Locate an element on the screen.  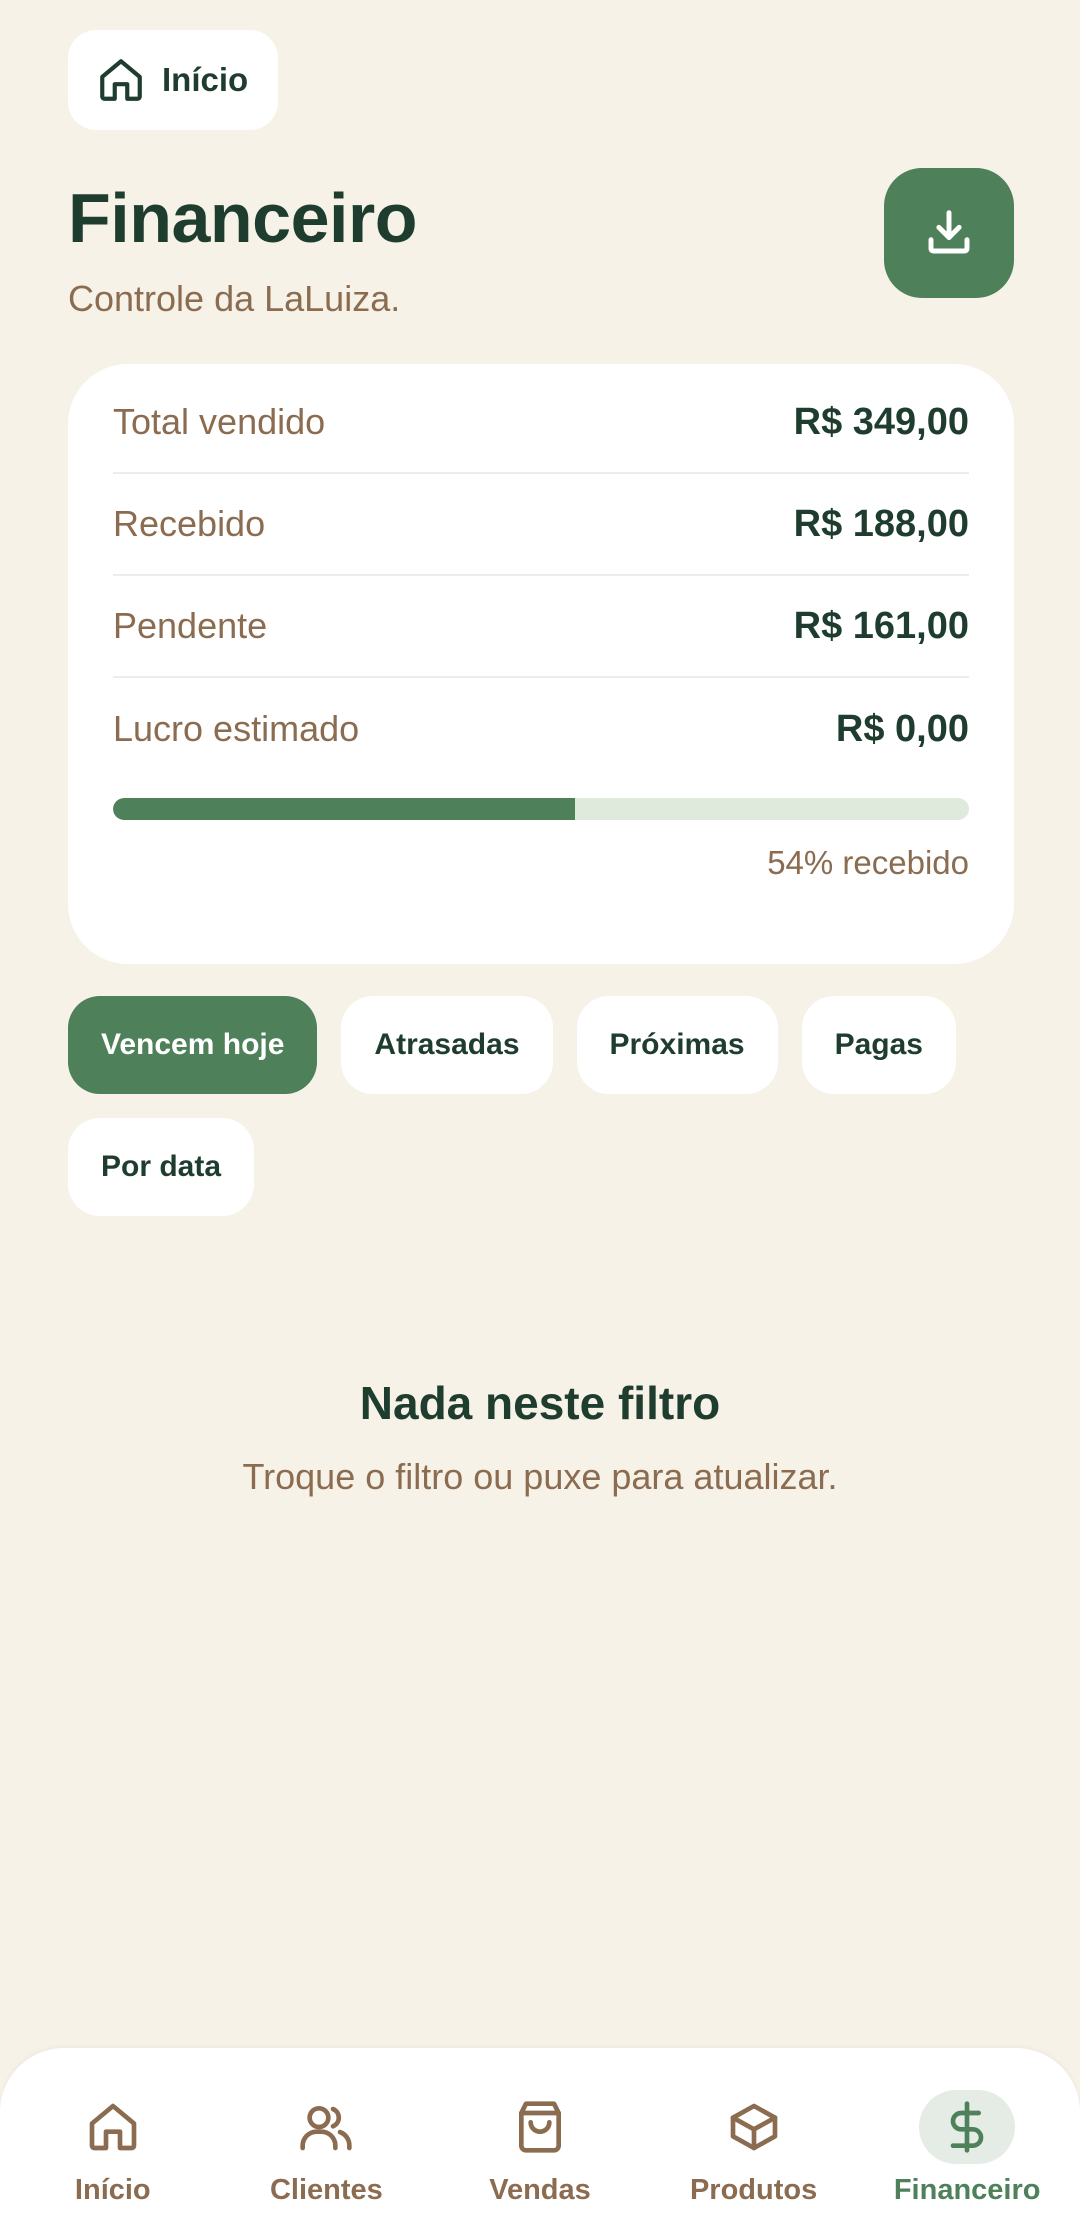
summary-value: R$ 188,00 is located at coordinates (881, 523).